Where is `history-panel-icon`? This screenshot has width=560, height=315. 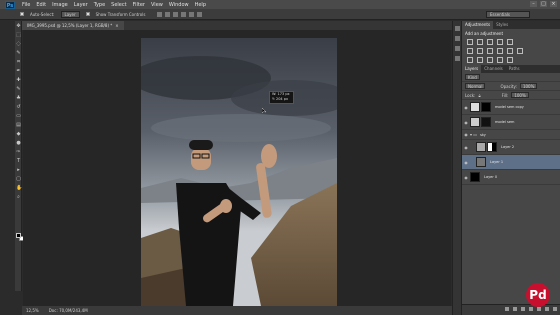 history-panel-icon is located at coordinates (457, 28).